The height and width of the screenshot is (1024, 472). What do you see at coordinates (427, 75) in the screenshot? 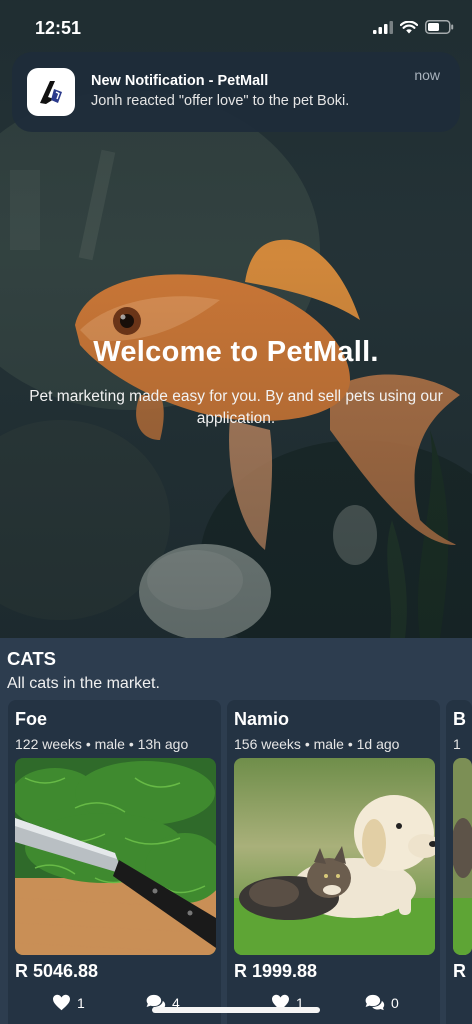
I see `notification-time: now` at bounding box center [427, 75].